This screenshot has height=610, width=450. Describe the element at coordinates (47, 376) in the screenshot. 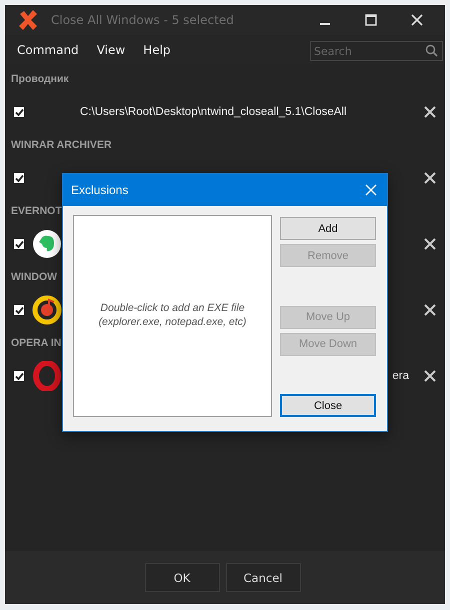

I see `ring-logo-icon` at that location.